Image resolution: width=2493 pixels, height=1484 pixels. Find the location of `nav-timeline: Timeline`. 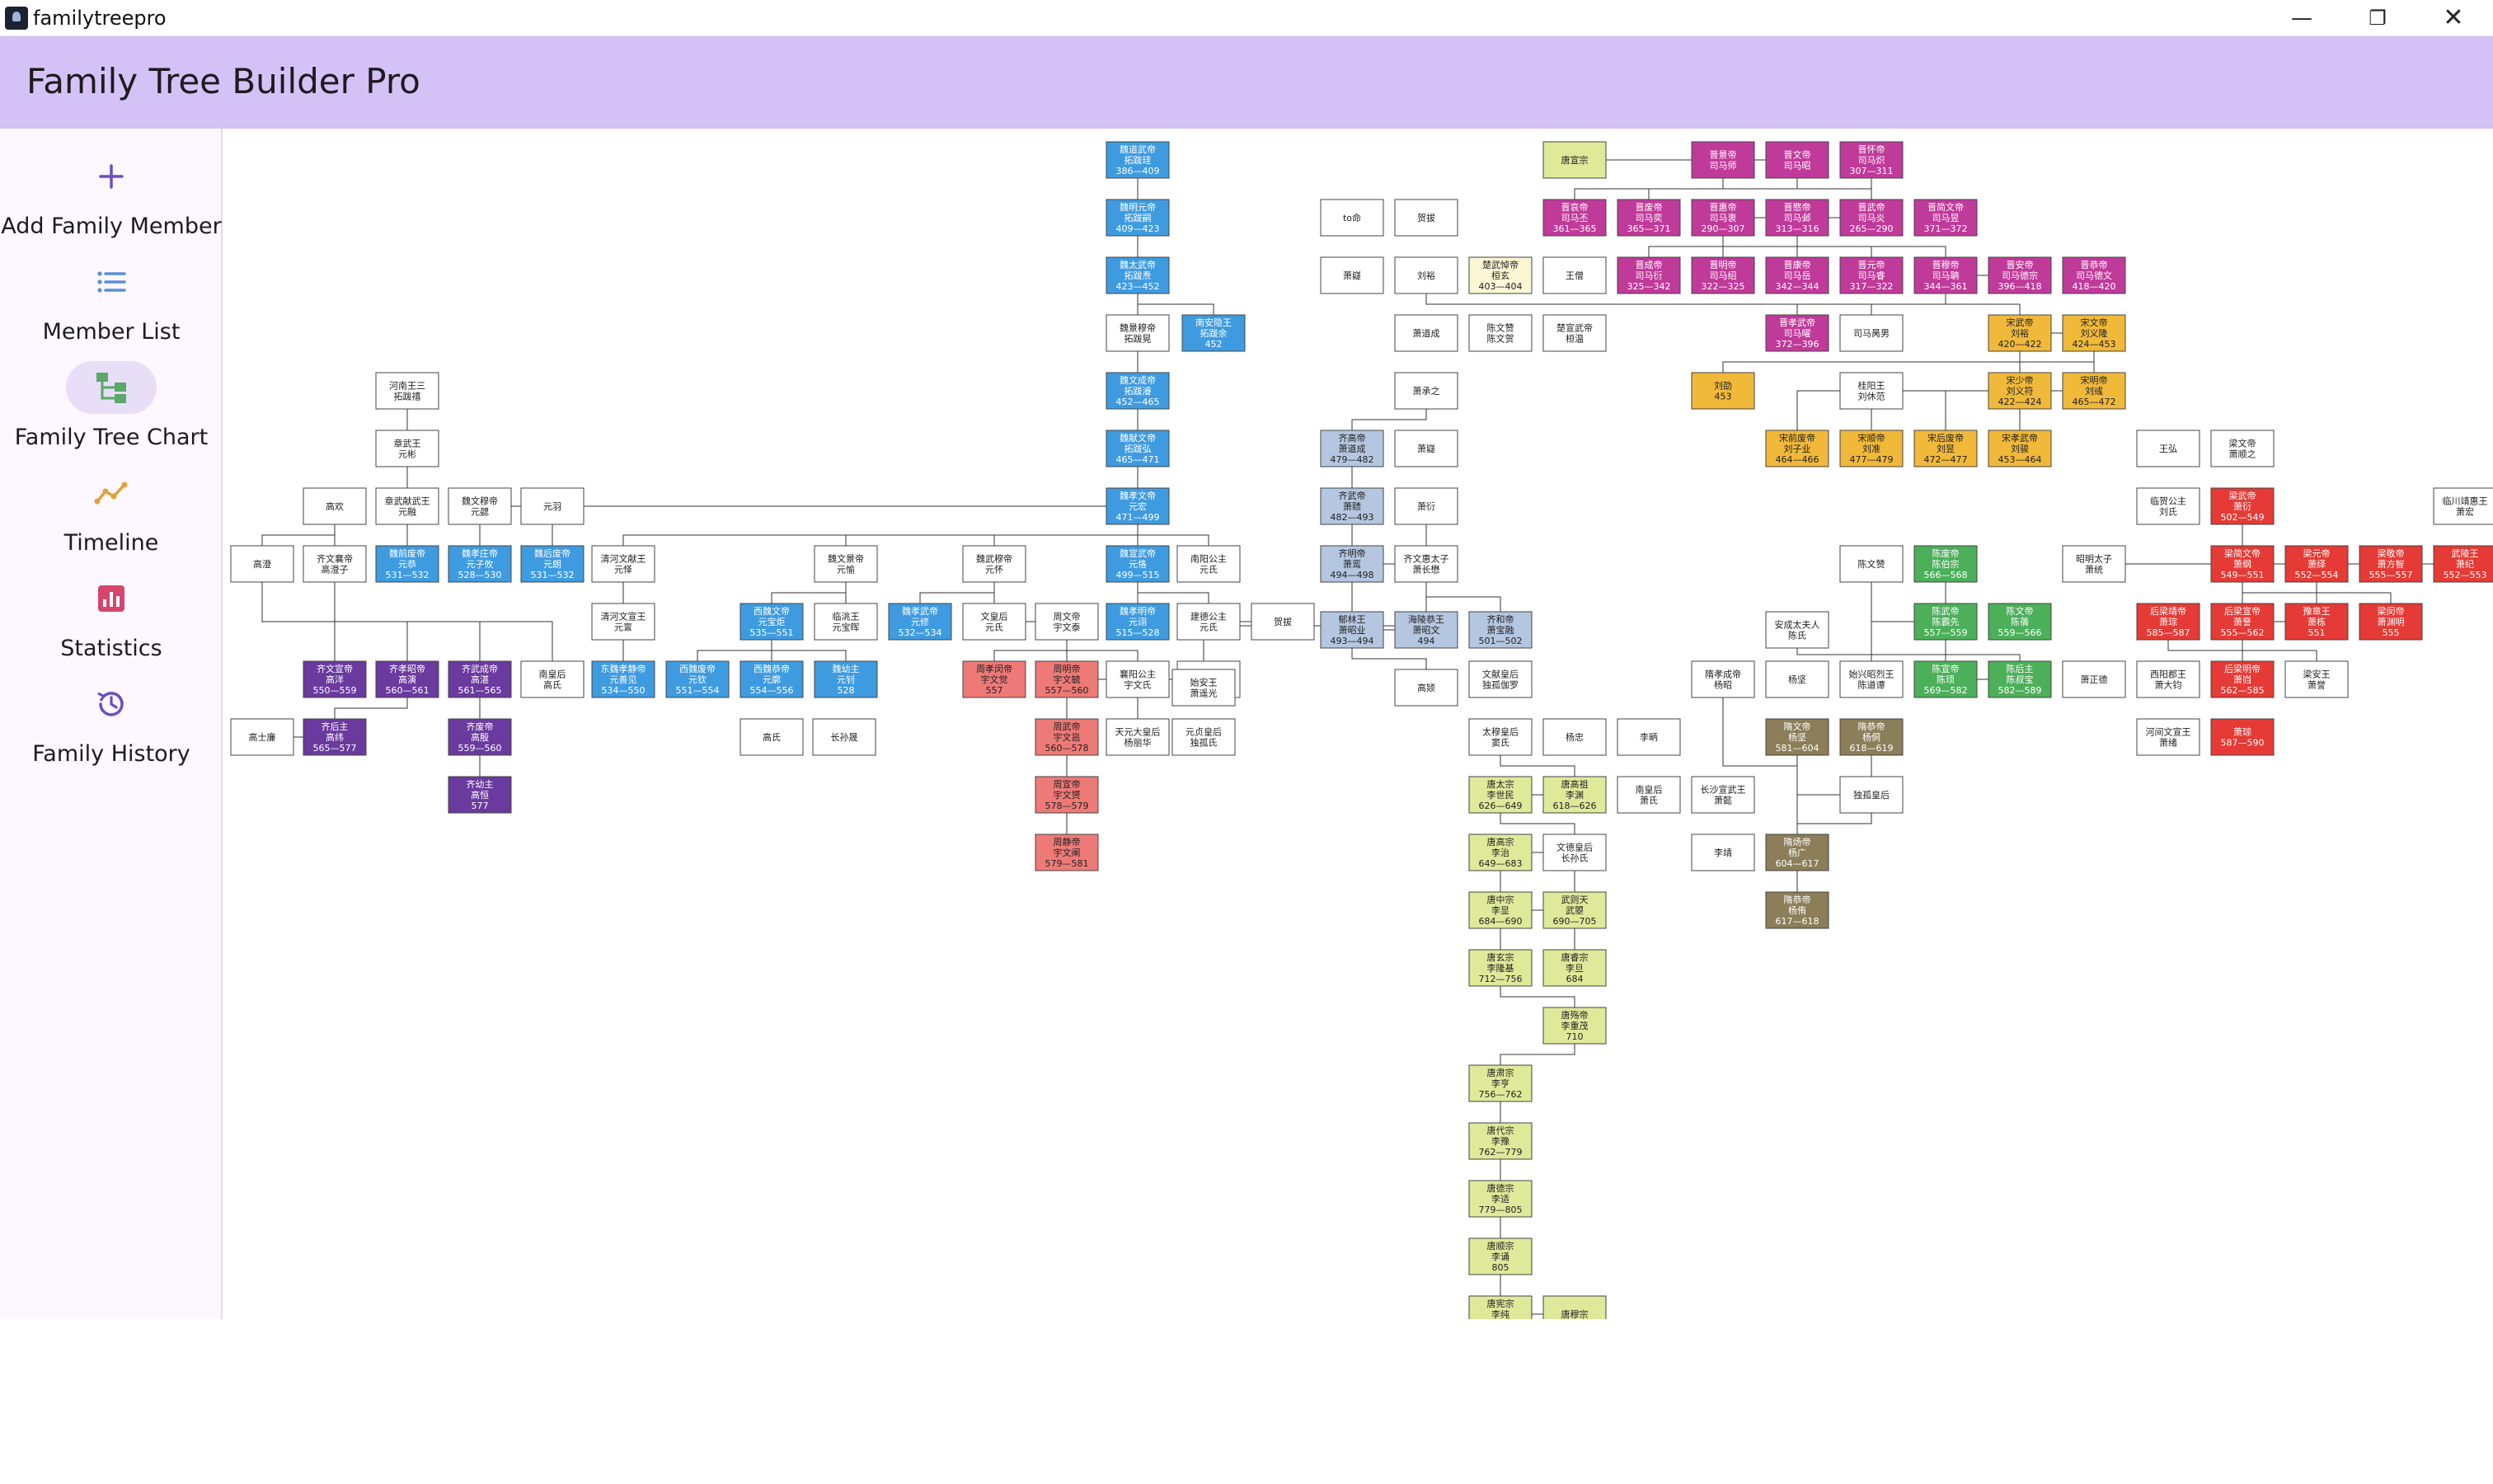

nav-timeline: Timeline is located at coordinates (111, 511).